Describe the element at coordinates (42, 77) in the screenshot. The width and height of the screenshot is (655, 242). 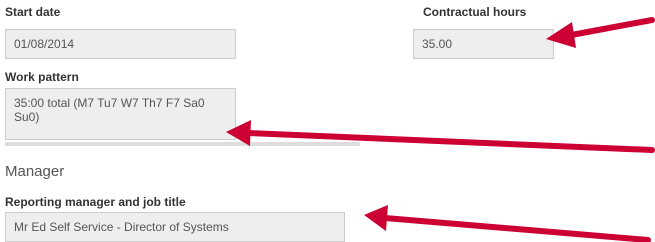
I see `work-pattern-label: Work pattern` at that location.